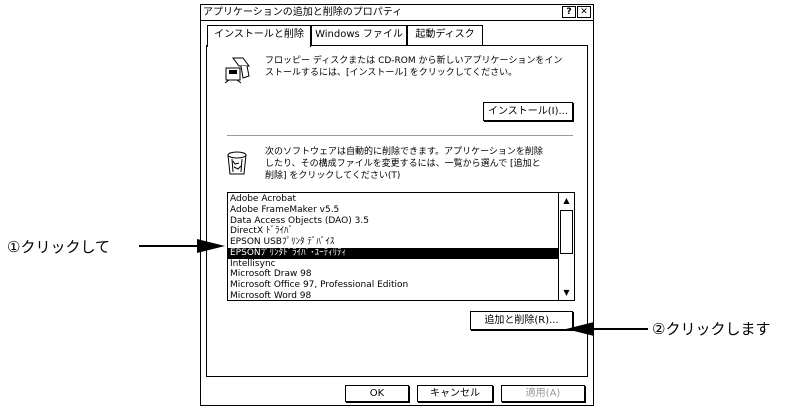 The height and width of the screenshot is (411, 796). What do you see at coordinates (566, 292) in the screenshot?
I see `scroll-down-icon: ▼` at bounding box center [566, 292].